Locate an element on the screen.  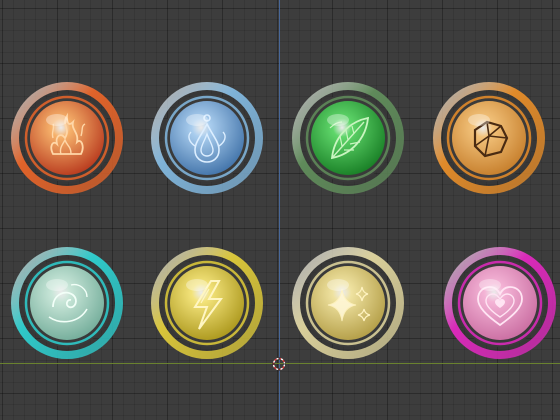
wind-element-badge is located at coordinates (67, 303).